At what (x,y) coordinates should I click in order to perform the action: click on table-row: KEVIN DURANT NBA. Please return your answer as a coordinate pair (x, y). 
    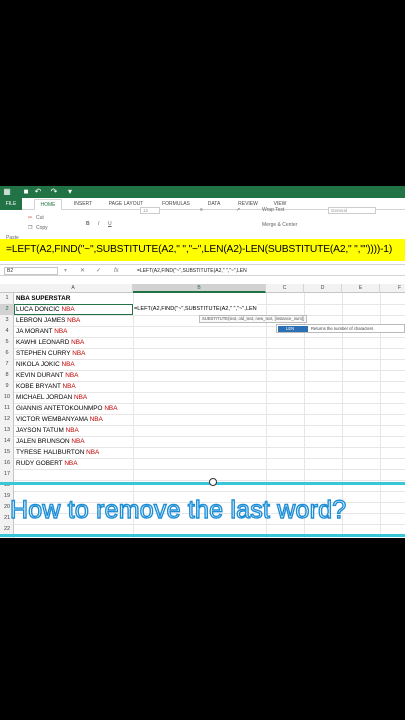
    Looking at the image, I should click on (47, 375).